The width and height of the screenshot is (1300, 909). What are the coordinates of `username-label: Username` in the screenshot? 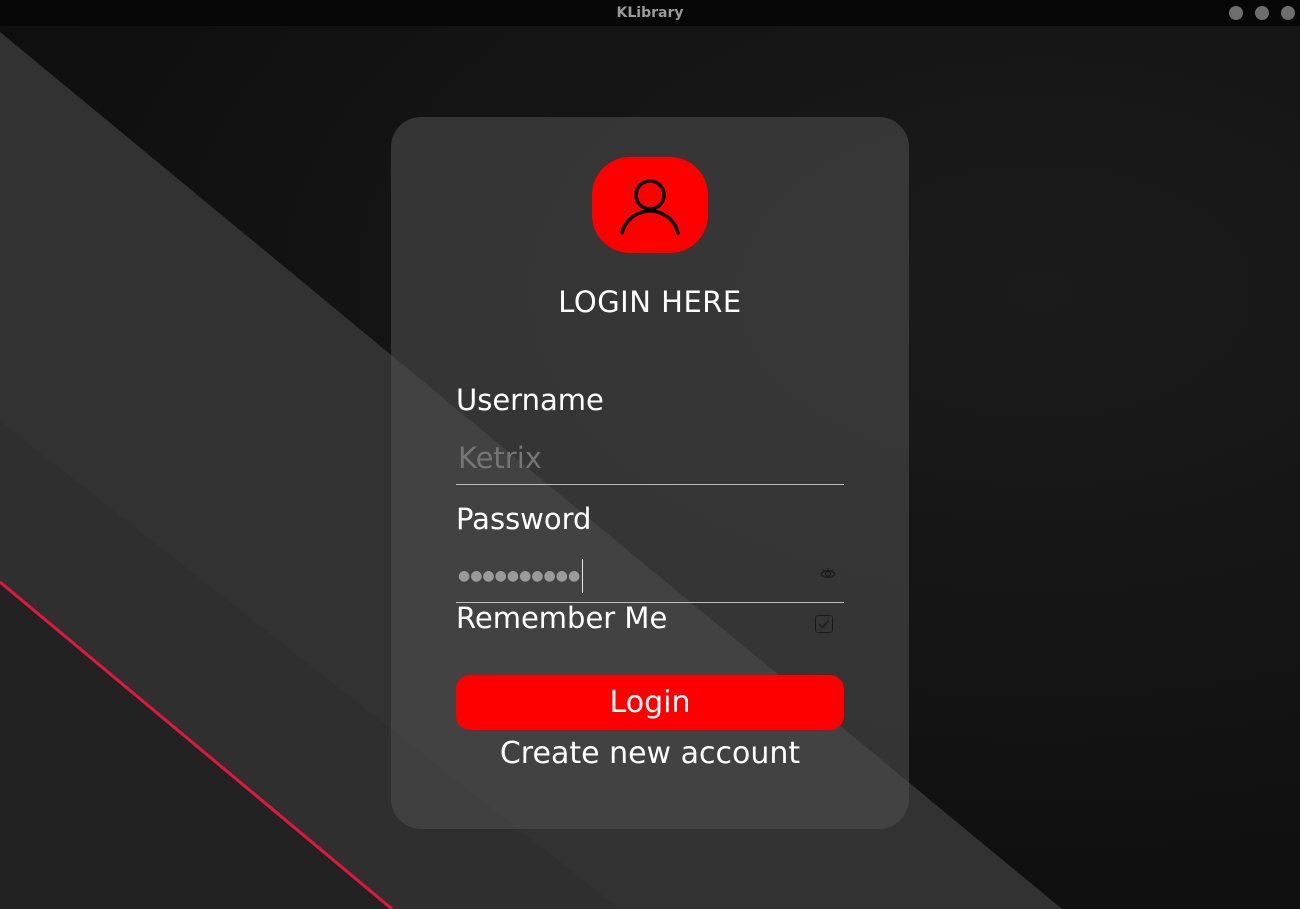 It's located at (530, 400).